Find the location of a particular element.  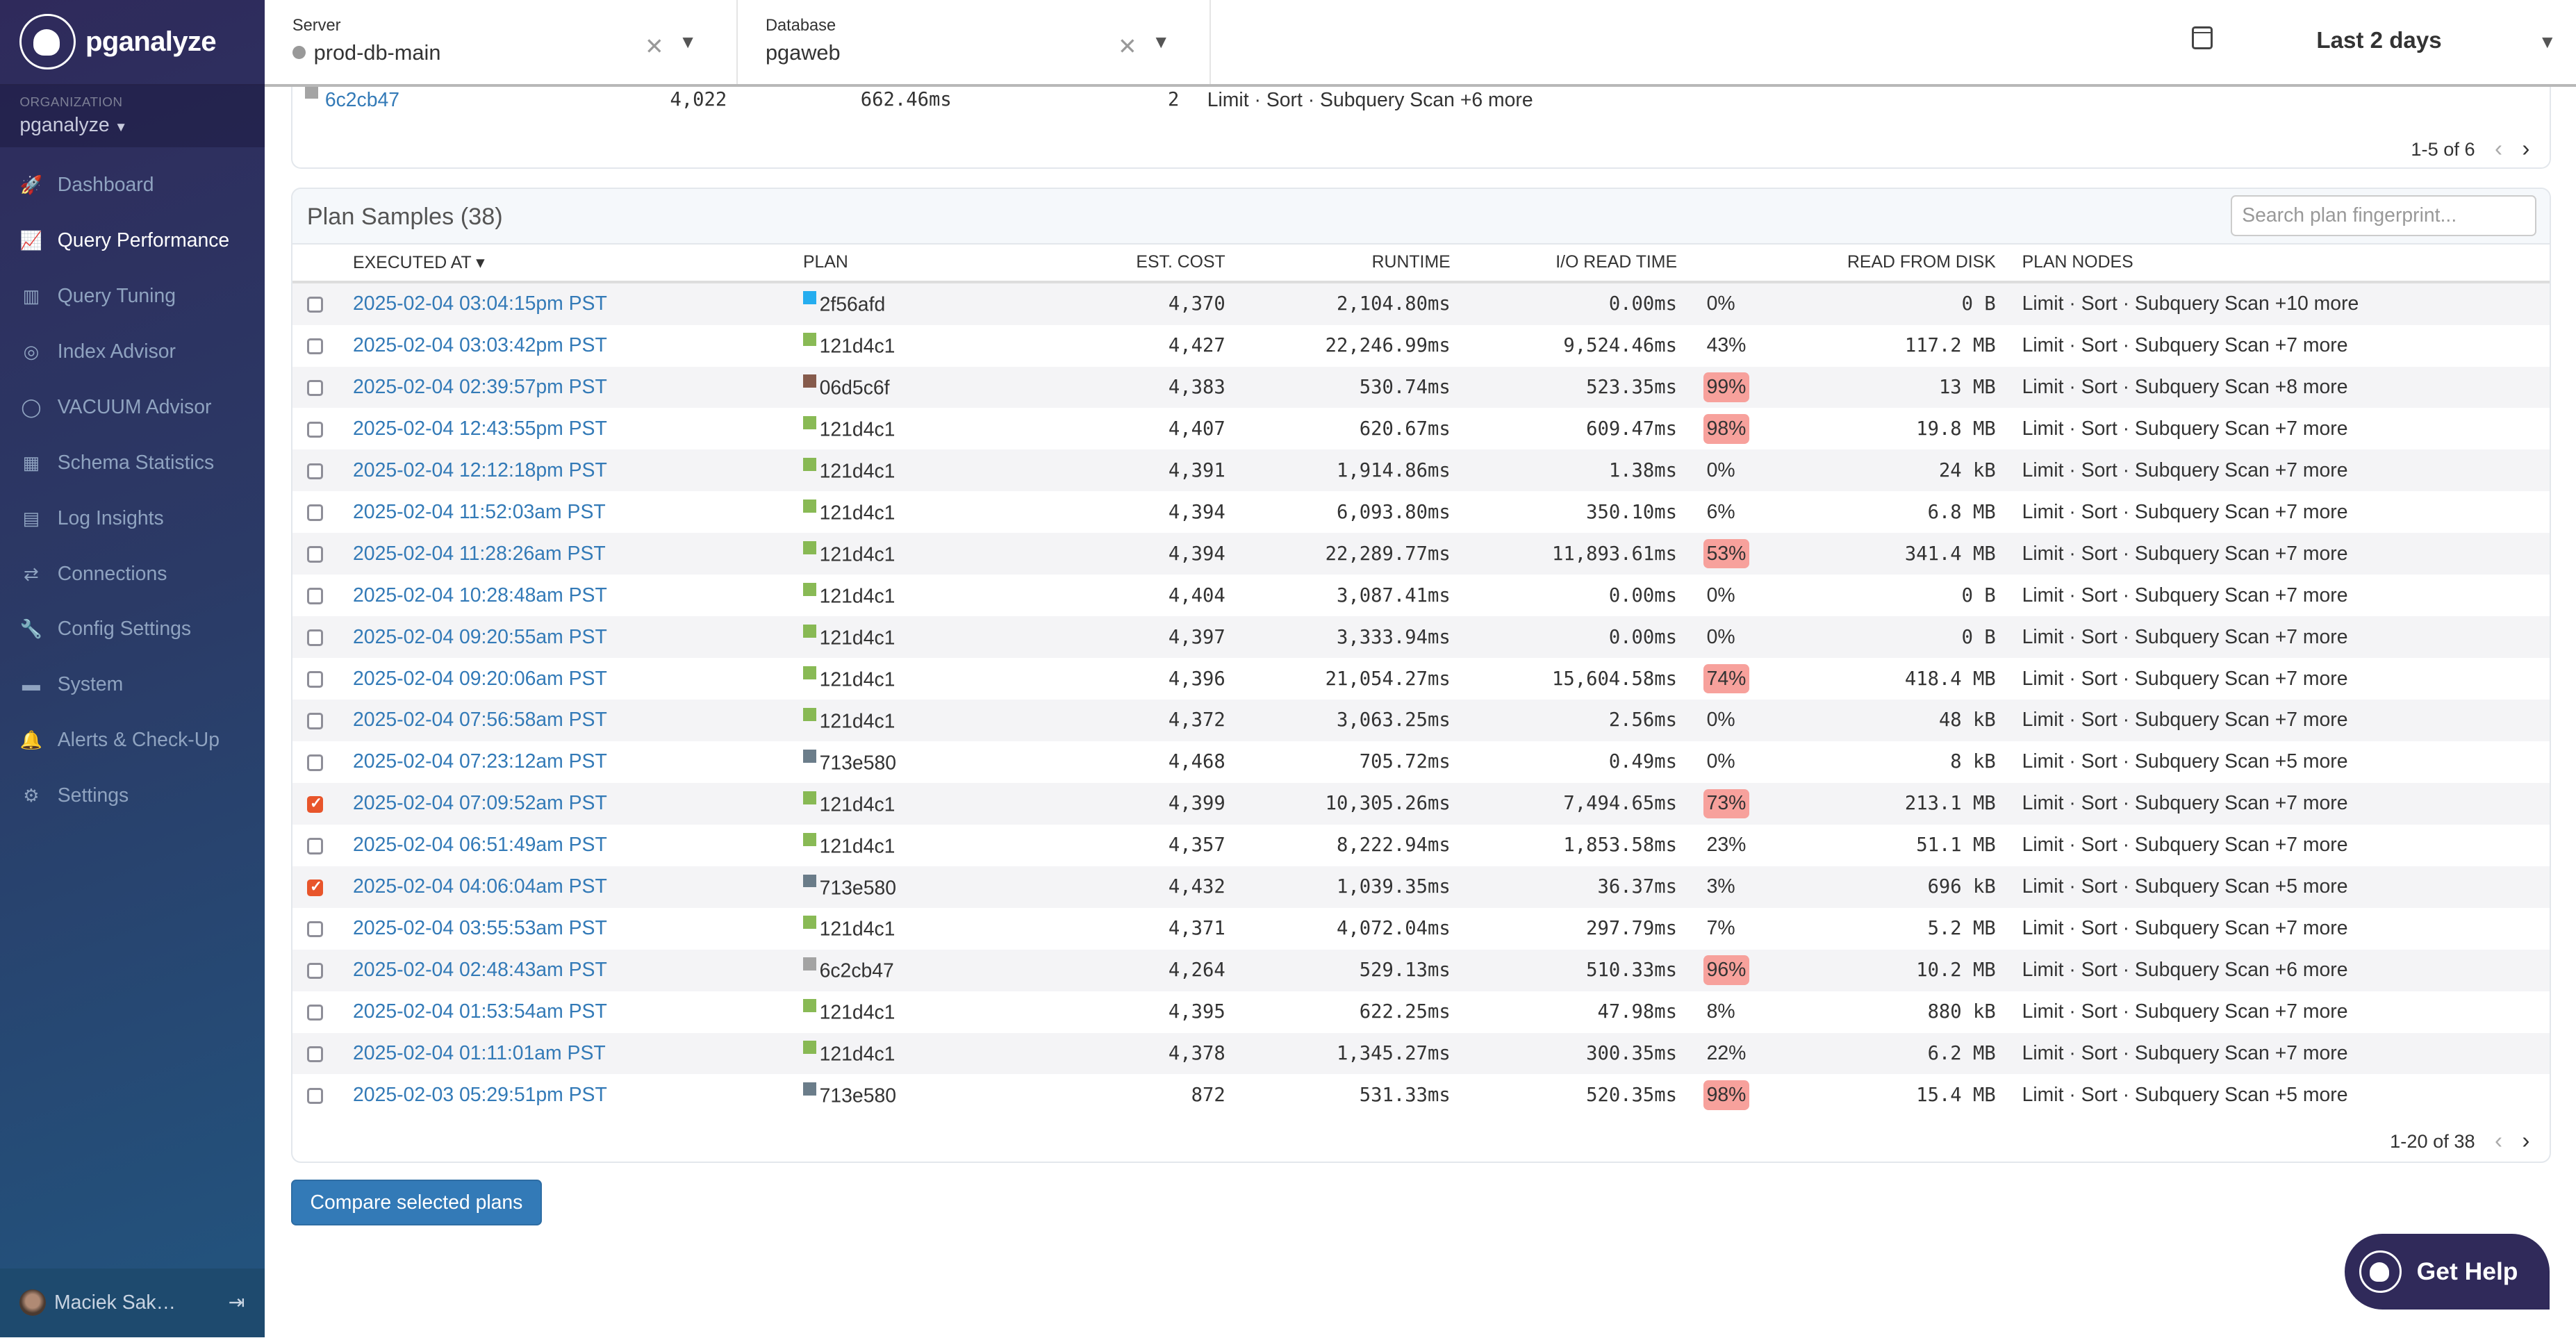

est-cost: 4,383 is located at coordinates (1196, 387).